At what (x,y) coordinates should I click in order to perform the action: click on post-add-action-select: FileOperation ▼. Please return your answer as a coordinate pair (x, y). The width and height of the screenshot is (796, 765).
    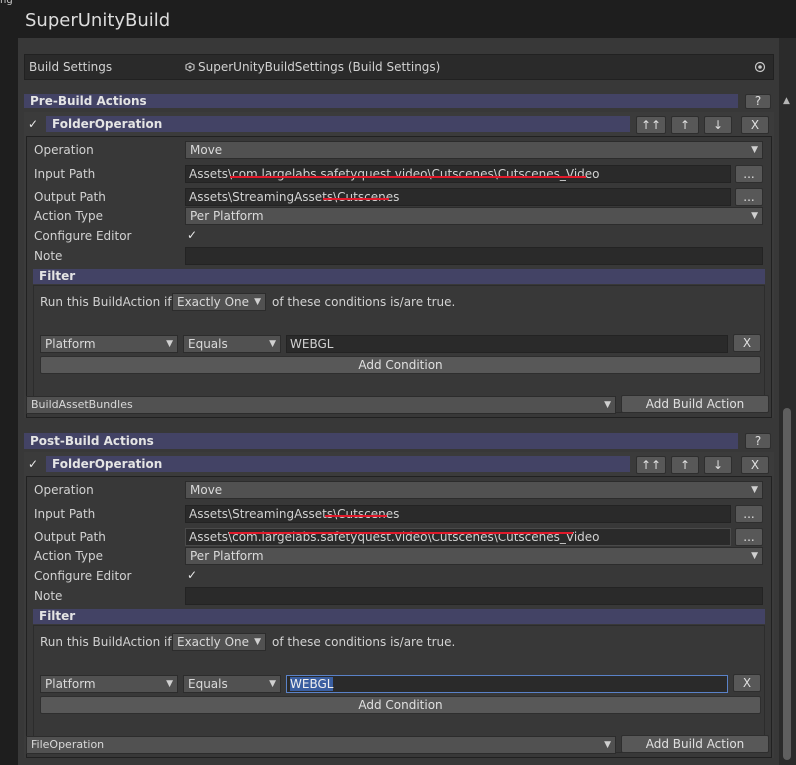
    Looking at the image, I should click on (321, 745).